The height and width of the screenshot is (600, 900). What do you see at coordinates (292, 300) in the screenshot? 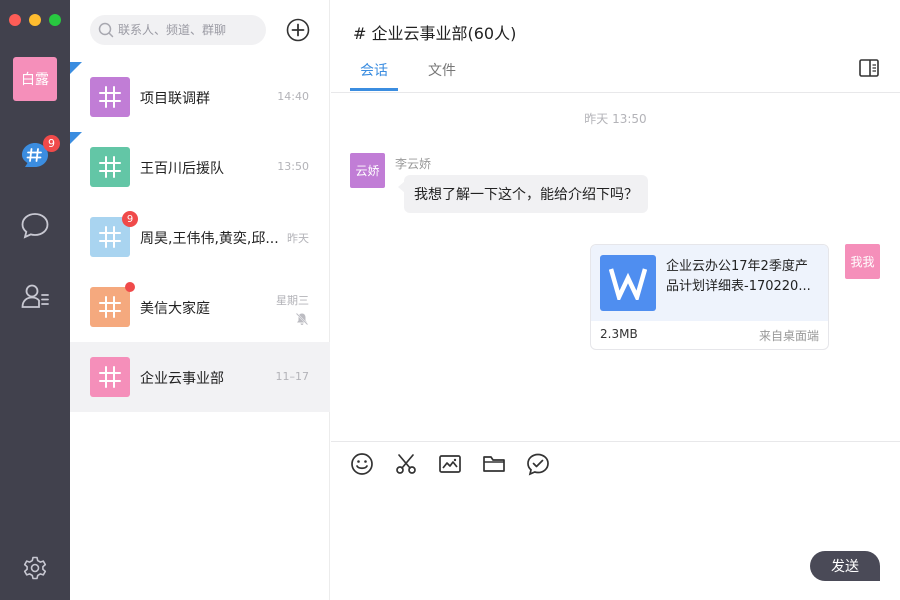
I see `conversation-time: 星期三` at bounding box center [292, 300].